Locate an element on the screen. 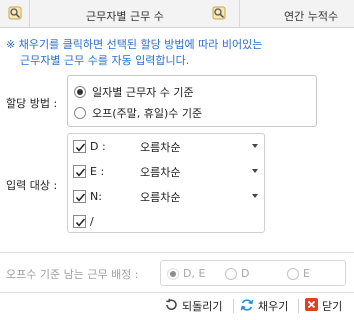 This screenshot has width=354, height=320. allocation-option-workers-per-day: 일자별 근무자 수 기준 is located at coordinates (134, 92).